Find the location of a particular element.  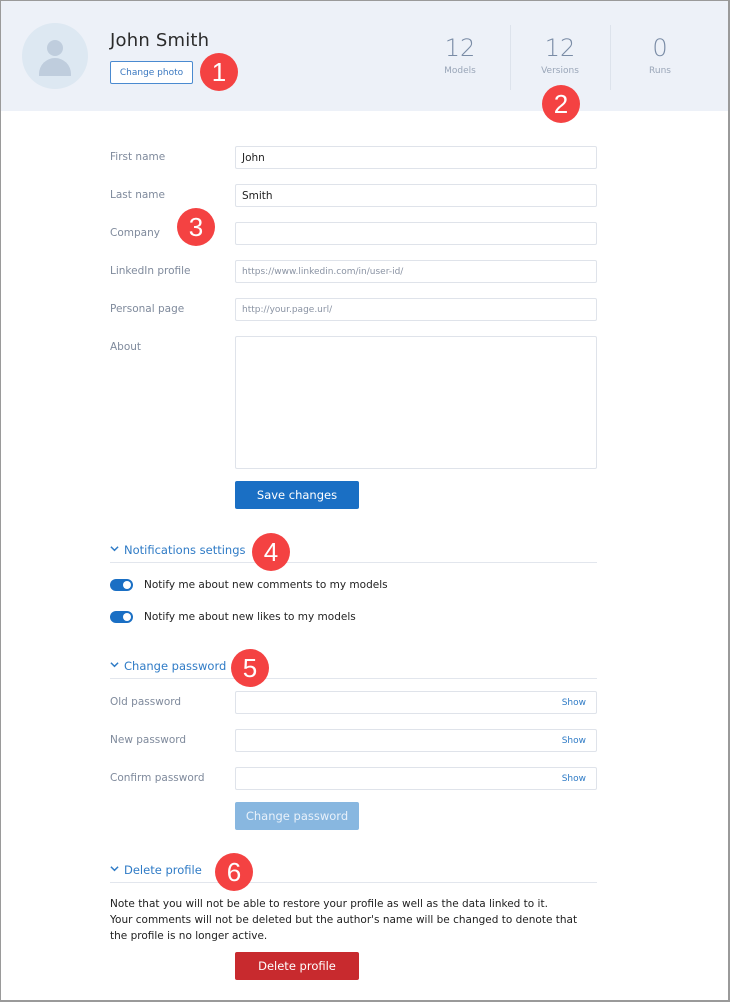

notify-likes-row: Notify me about new likes to my models is located at coordinates (233, 617).